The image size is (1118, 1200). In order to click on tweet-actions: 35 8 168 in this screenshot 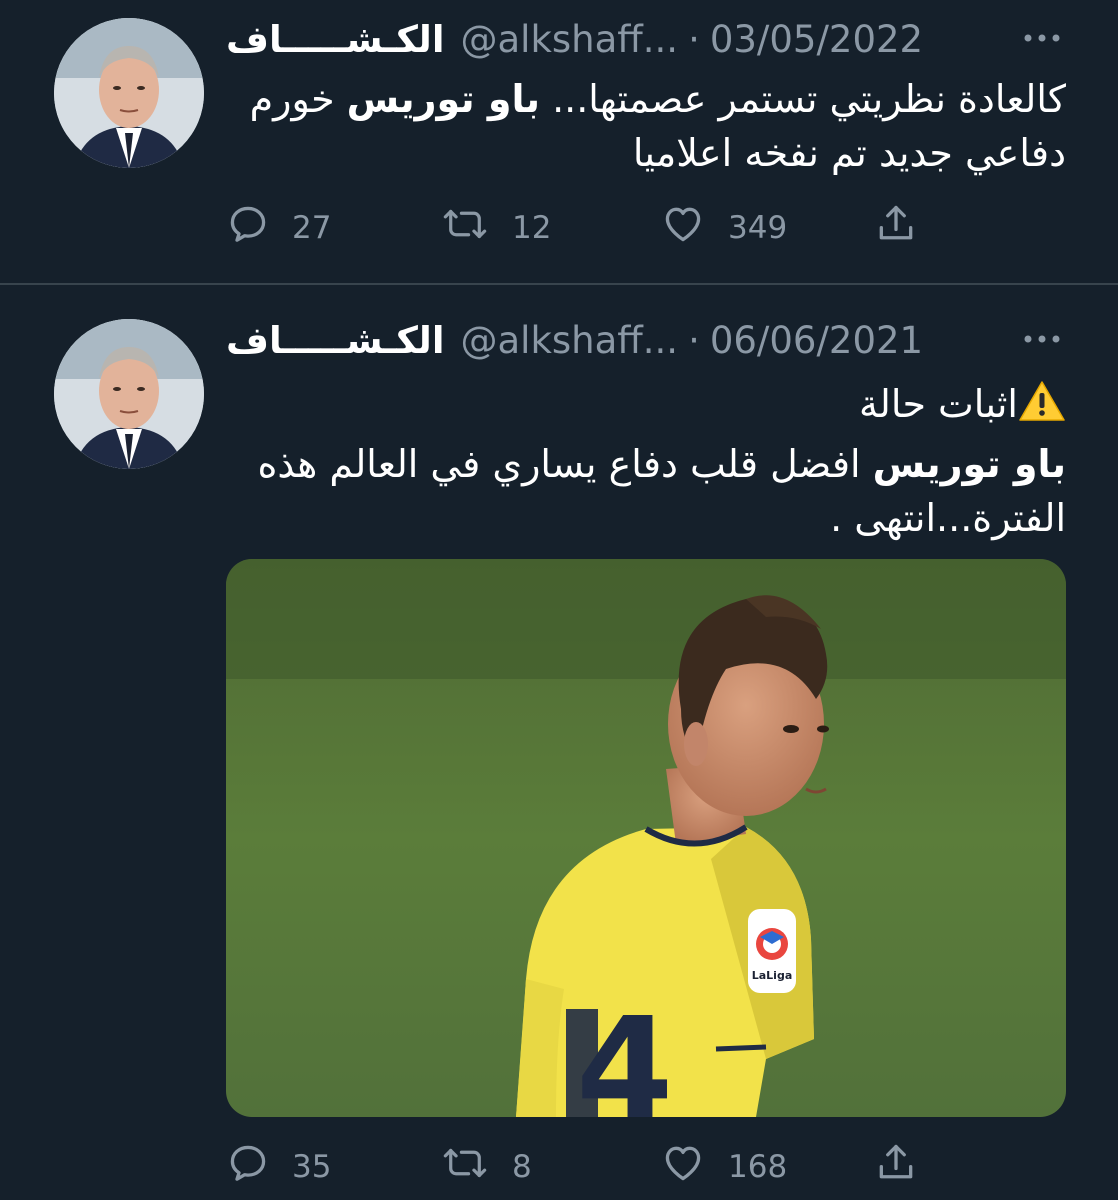, I will do `click(576, 1167)`.